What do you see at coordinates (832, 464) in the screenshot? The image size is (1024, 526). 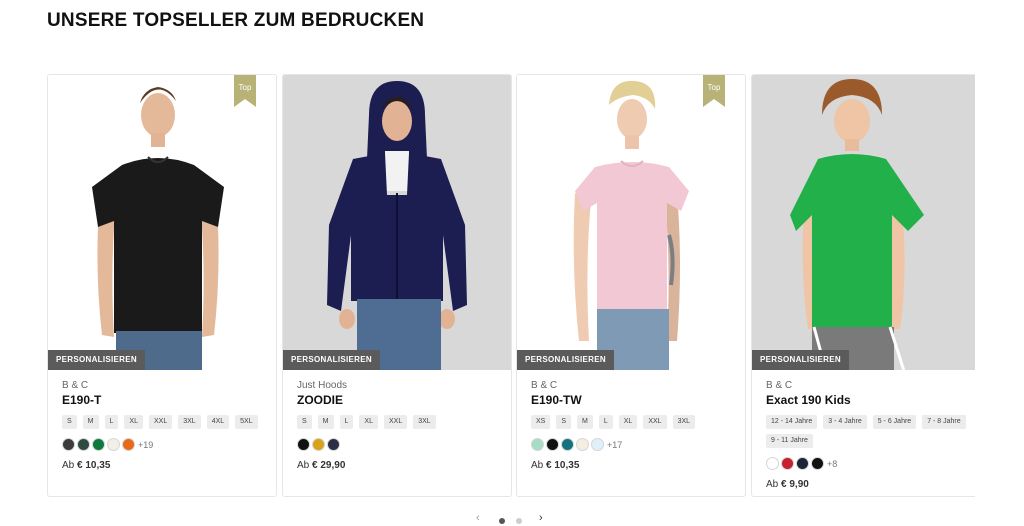 I see `more-colors-count: +8` at bounding box center [832, 464].